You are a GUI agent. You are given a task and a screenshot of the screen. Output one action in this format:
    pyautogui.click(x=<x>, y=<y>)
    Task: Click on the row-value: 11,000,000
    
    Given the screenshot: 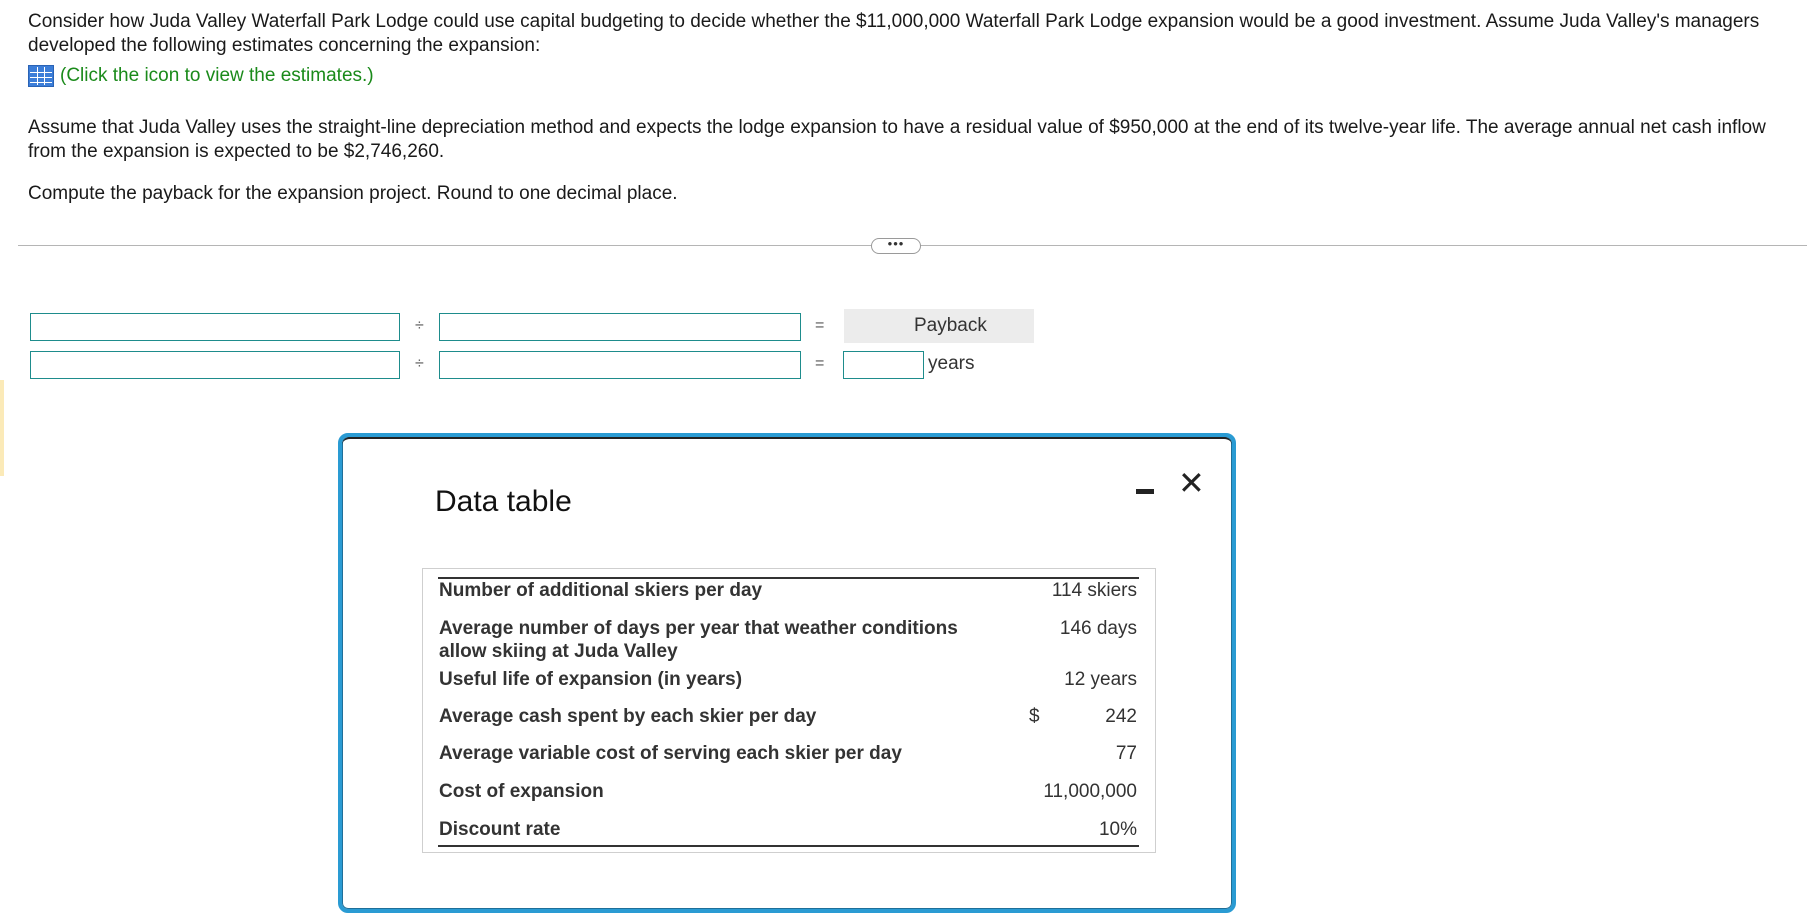 What is the action you would take?
    pyautogui.click(x=1090, y=791)
    